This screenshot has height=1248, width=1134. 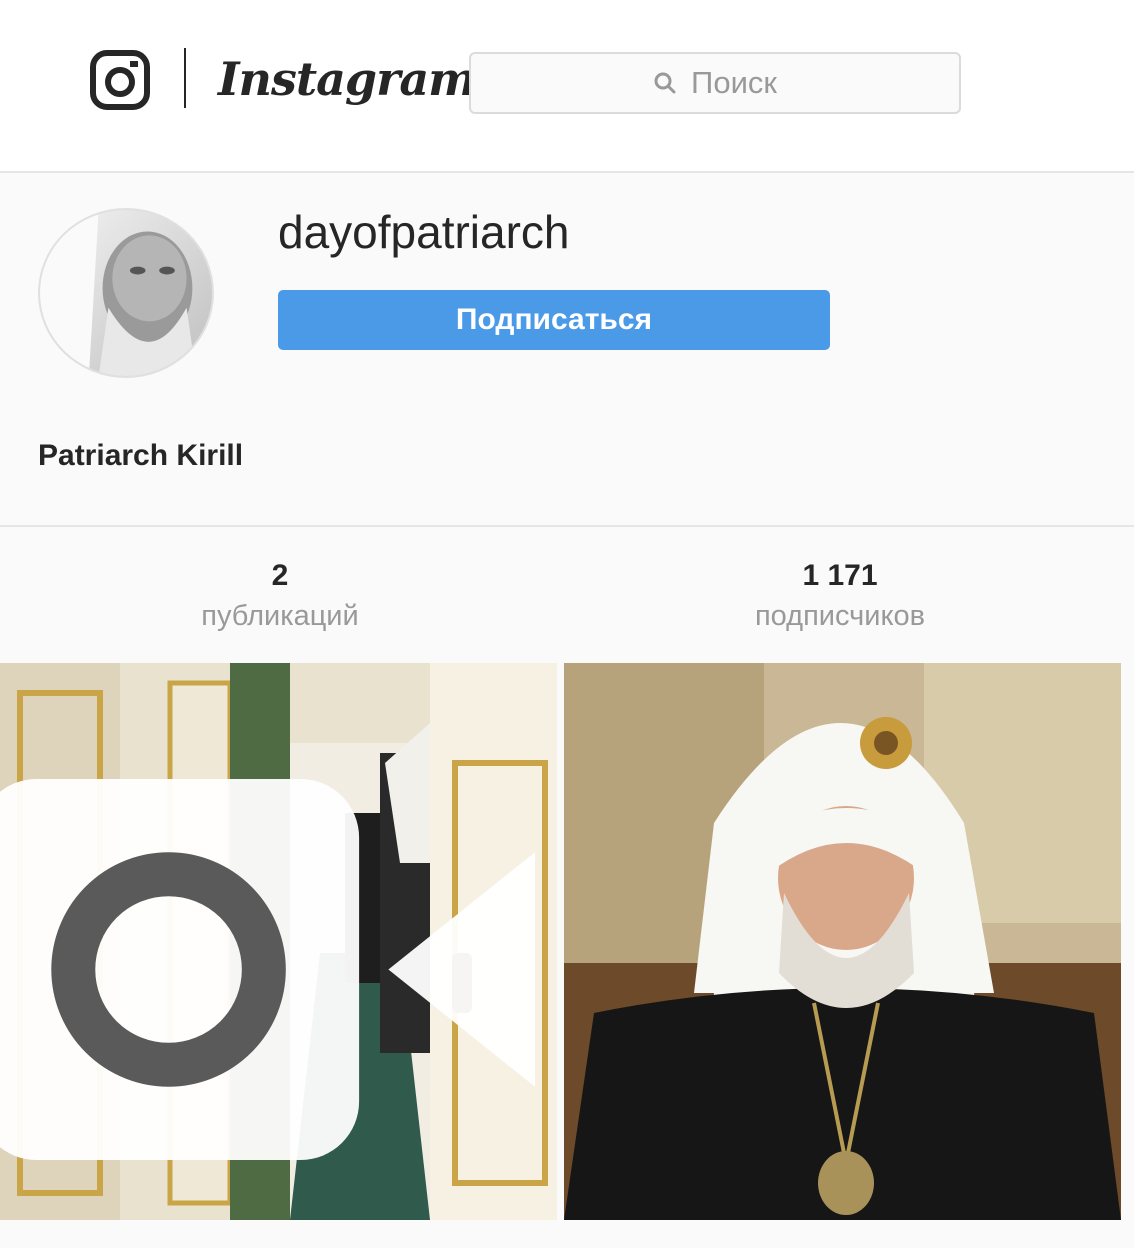 What do you see at coordinates (840, 575) in the screenshot?
I see `followers-count: 1 171` at bounding box center [840, 575].